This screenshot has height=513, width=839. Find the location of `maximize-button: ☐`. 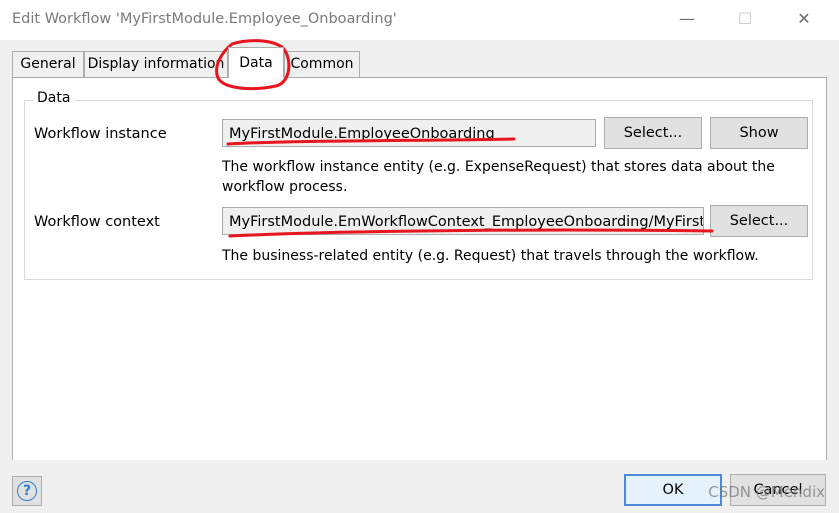

maximize-button: ☐ is located at coordinates (745, 18).